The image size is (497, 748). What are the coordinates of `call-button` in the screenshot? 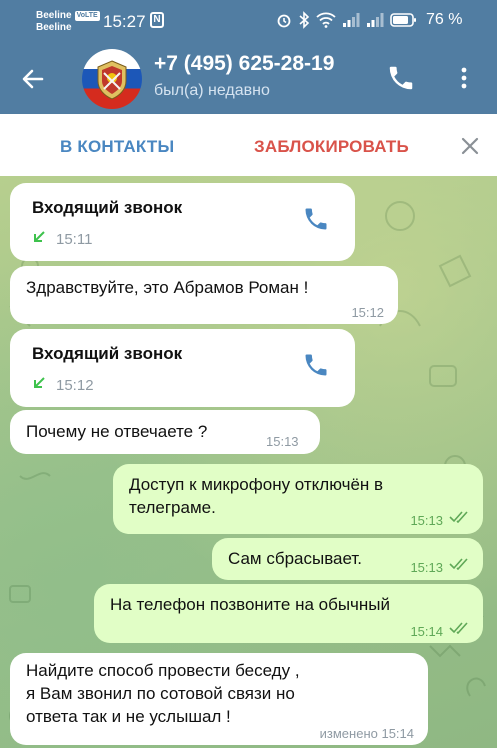 It's located at (401, 78).